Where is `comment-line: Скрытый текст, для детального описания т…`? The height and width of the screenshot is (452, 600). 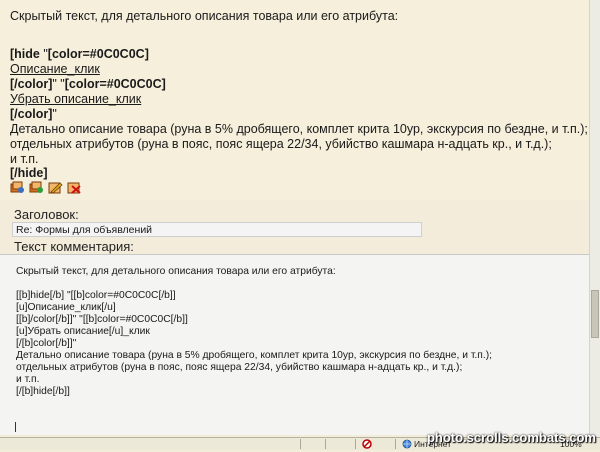
comment-line: Скрытый текст, для детального описания т… is located at coordinates (176, 271).